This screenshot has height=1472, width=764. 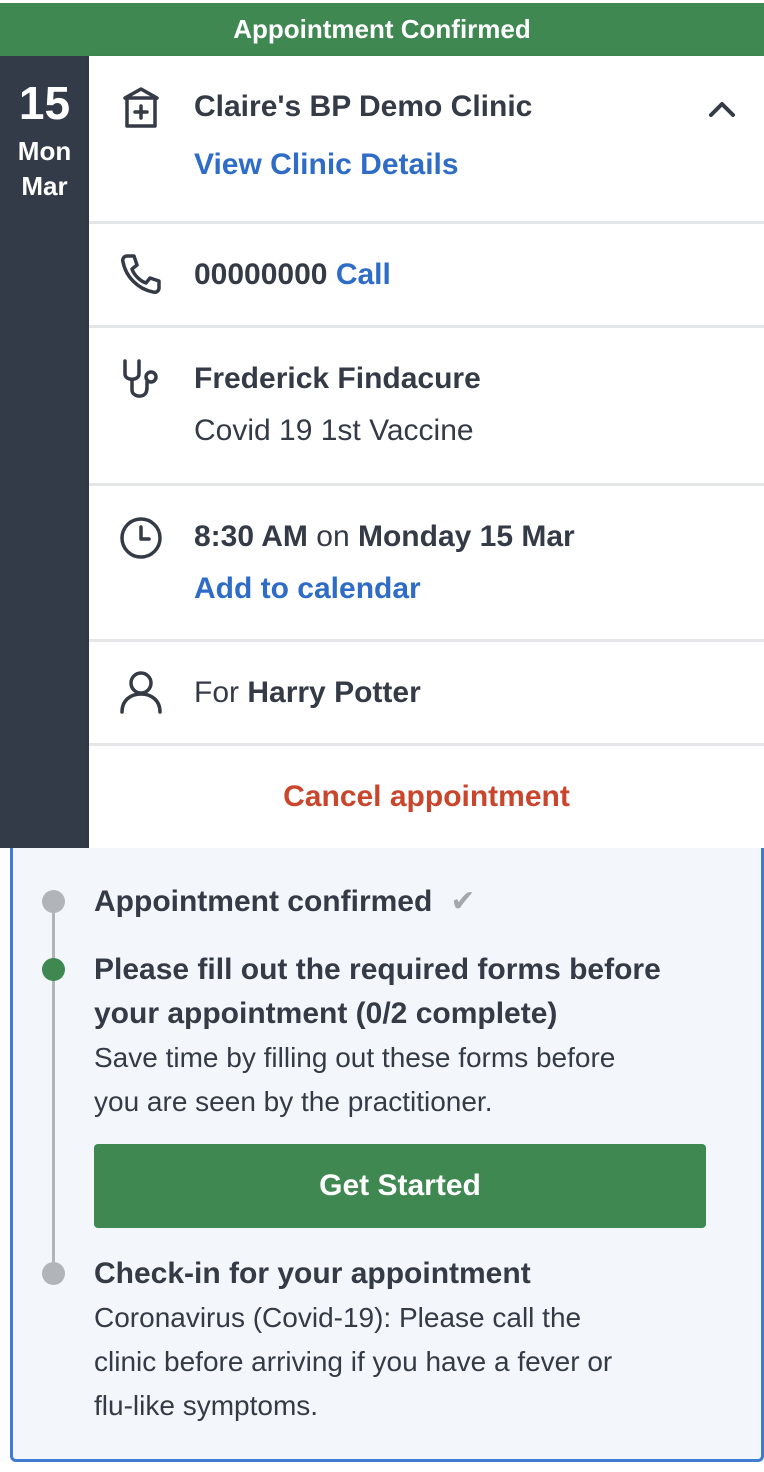 I want to click on step-dot-confirmed, so click(x=53, y=901).